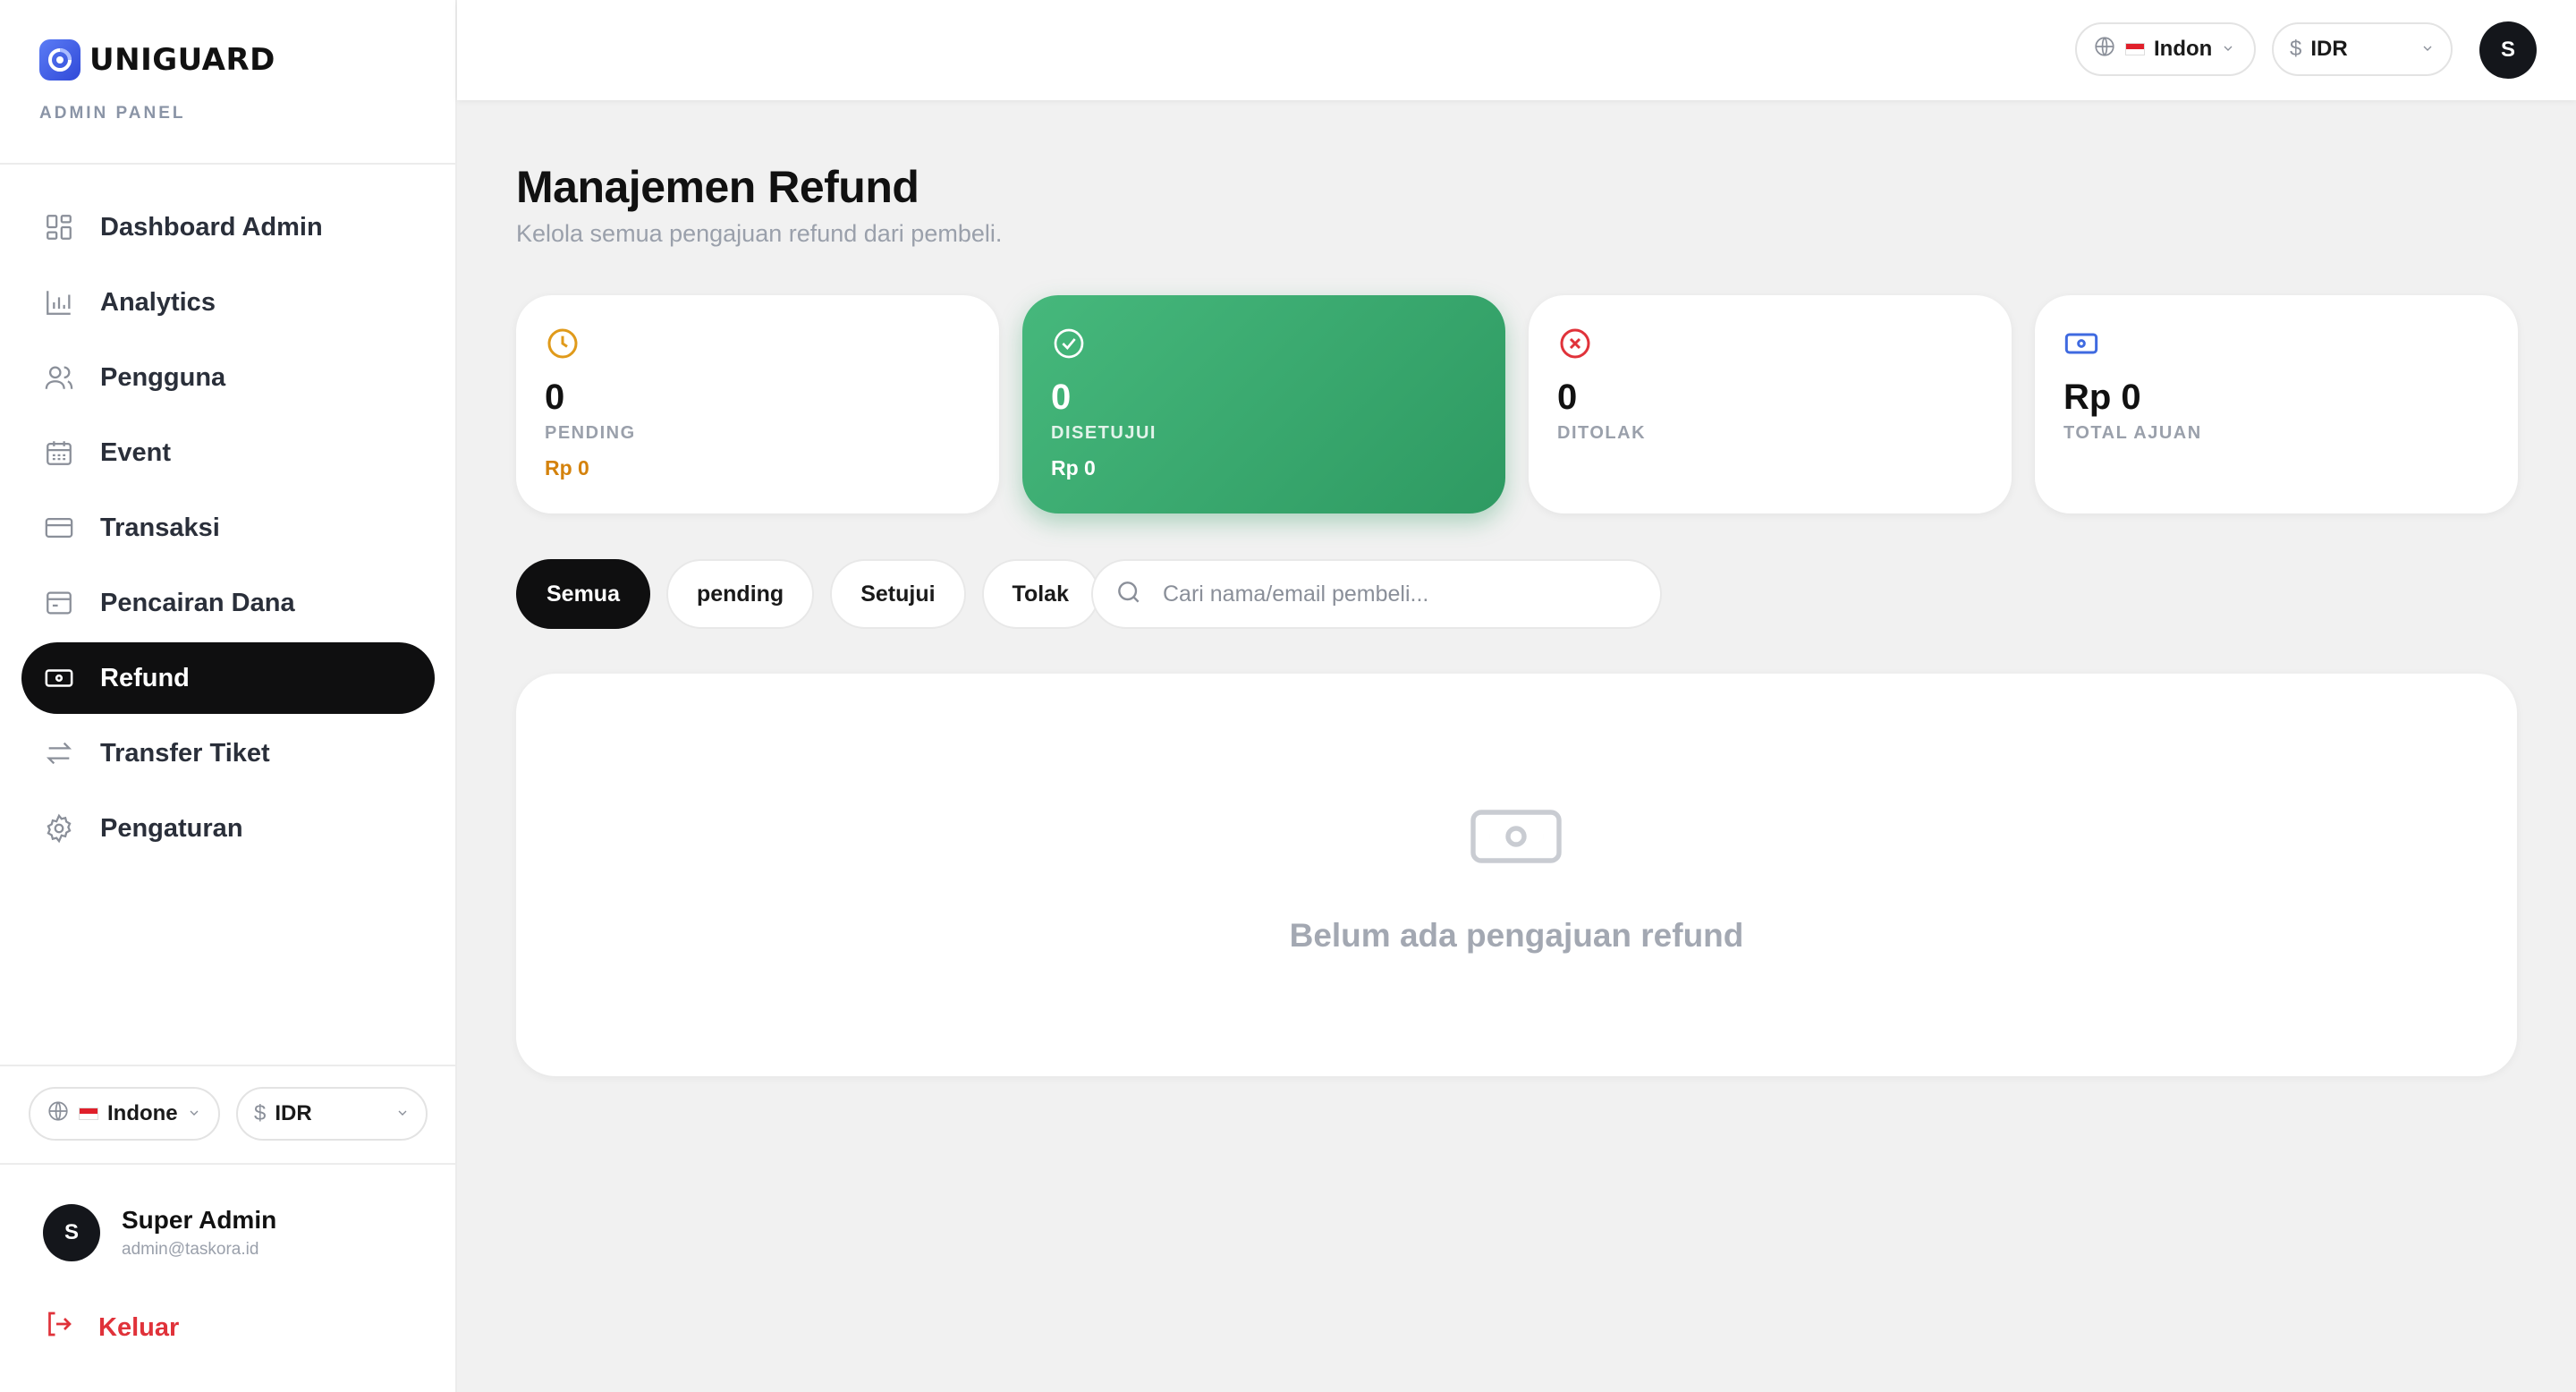  I want to click on sidebar-item-label: Refund, so click(145, 677).